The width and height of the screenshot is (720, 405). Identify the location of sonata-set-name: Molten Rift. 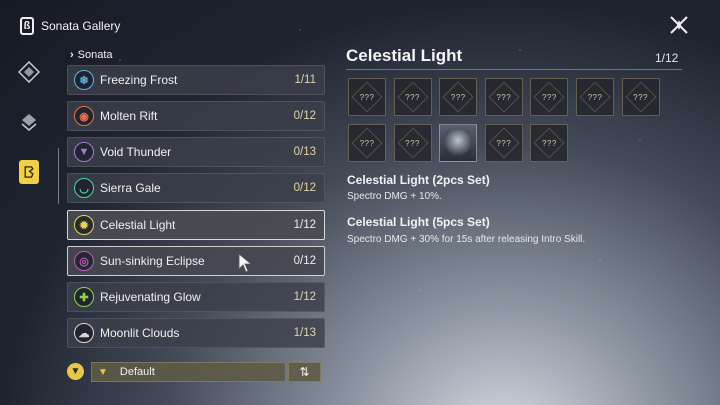
(129, 116).